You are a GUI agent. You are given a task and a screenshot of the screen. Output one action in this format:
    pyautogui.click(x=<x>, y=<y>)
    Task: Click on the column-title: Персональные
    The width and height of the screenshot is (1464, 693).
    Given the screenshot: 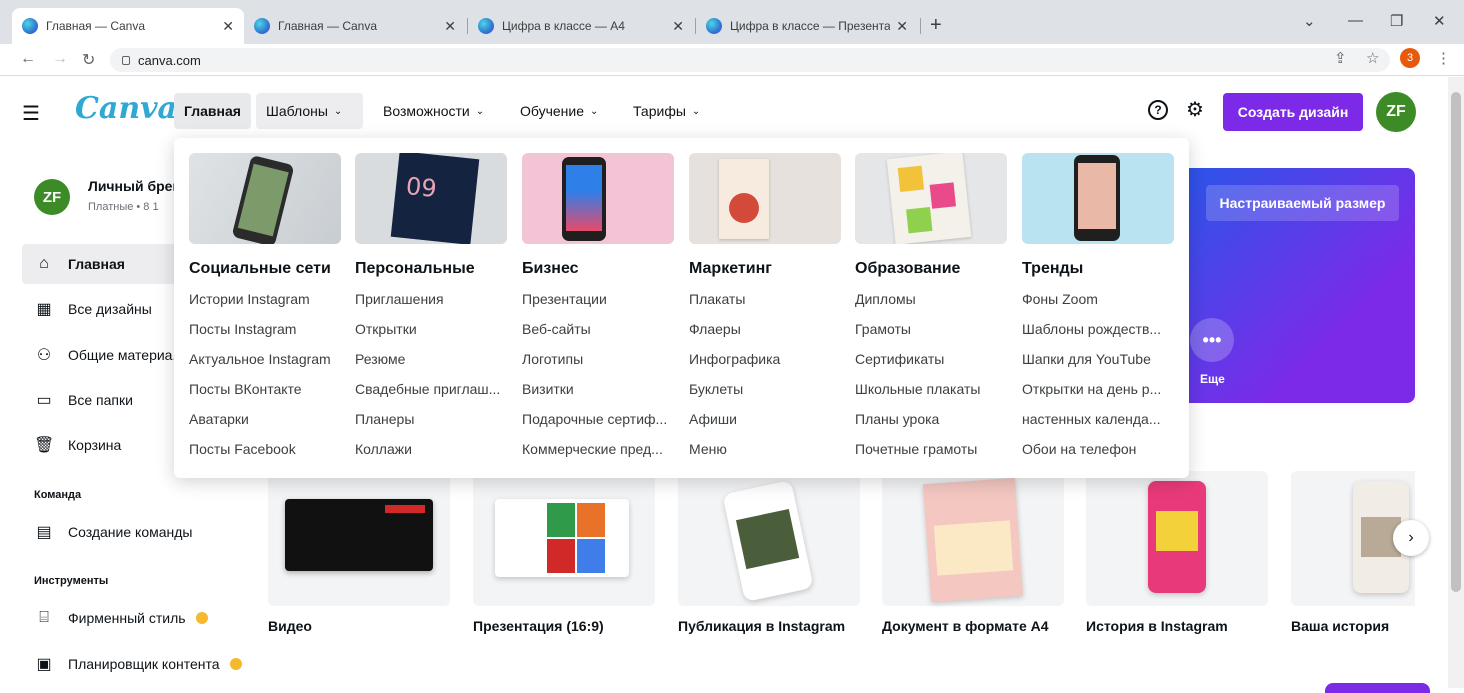 What is the action you would take?
    pyautogui.click(x=431, y=269)
    